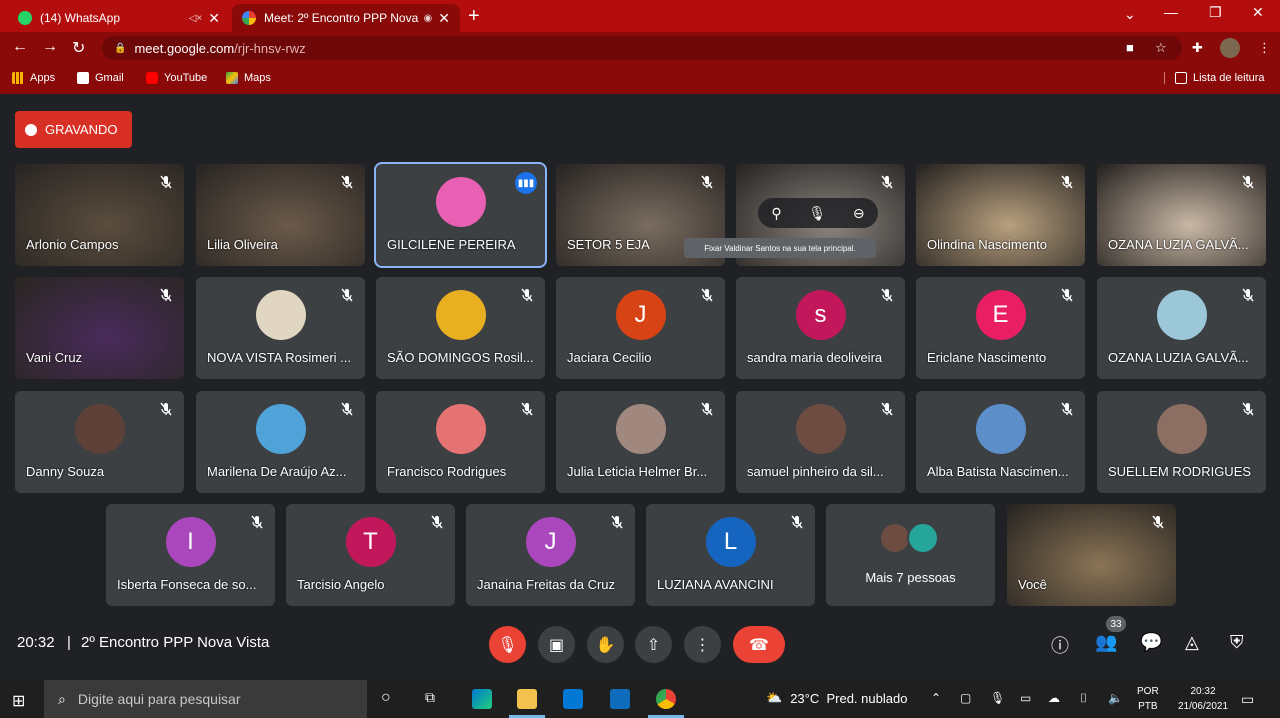  I want to click on window-close-button: ✕, so click(1258, 12).